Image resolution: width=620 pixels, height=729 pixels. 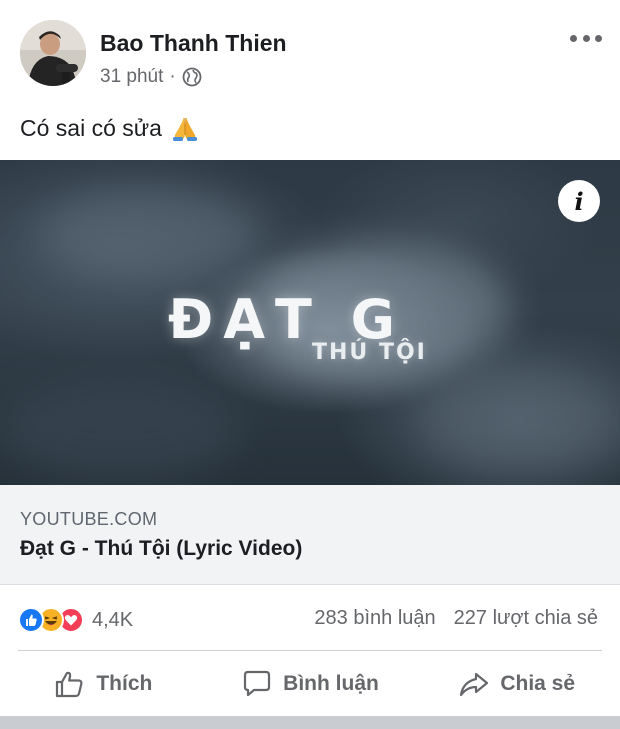 What do you see at coordinates (369, 352) in the screenshot?
I see `thumbnail-subtitle: THÚ TỘI` at bounding box center [369, 352].